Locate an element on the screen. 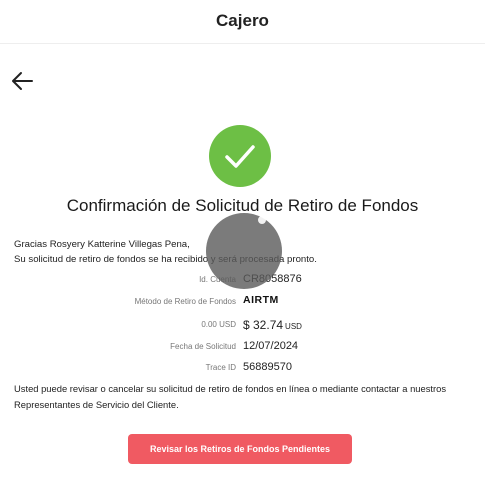 The width and height of the screenshot is (485, 479). airtm-logo: AIRTM is located at coordinates (261, 300).